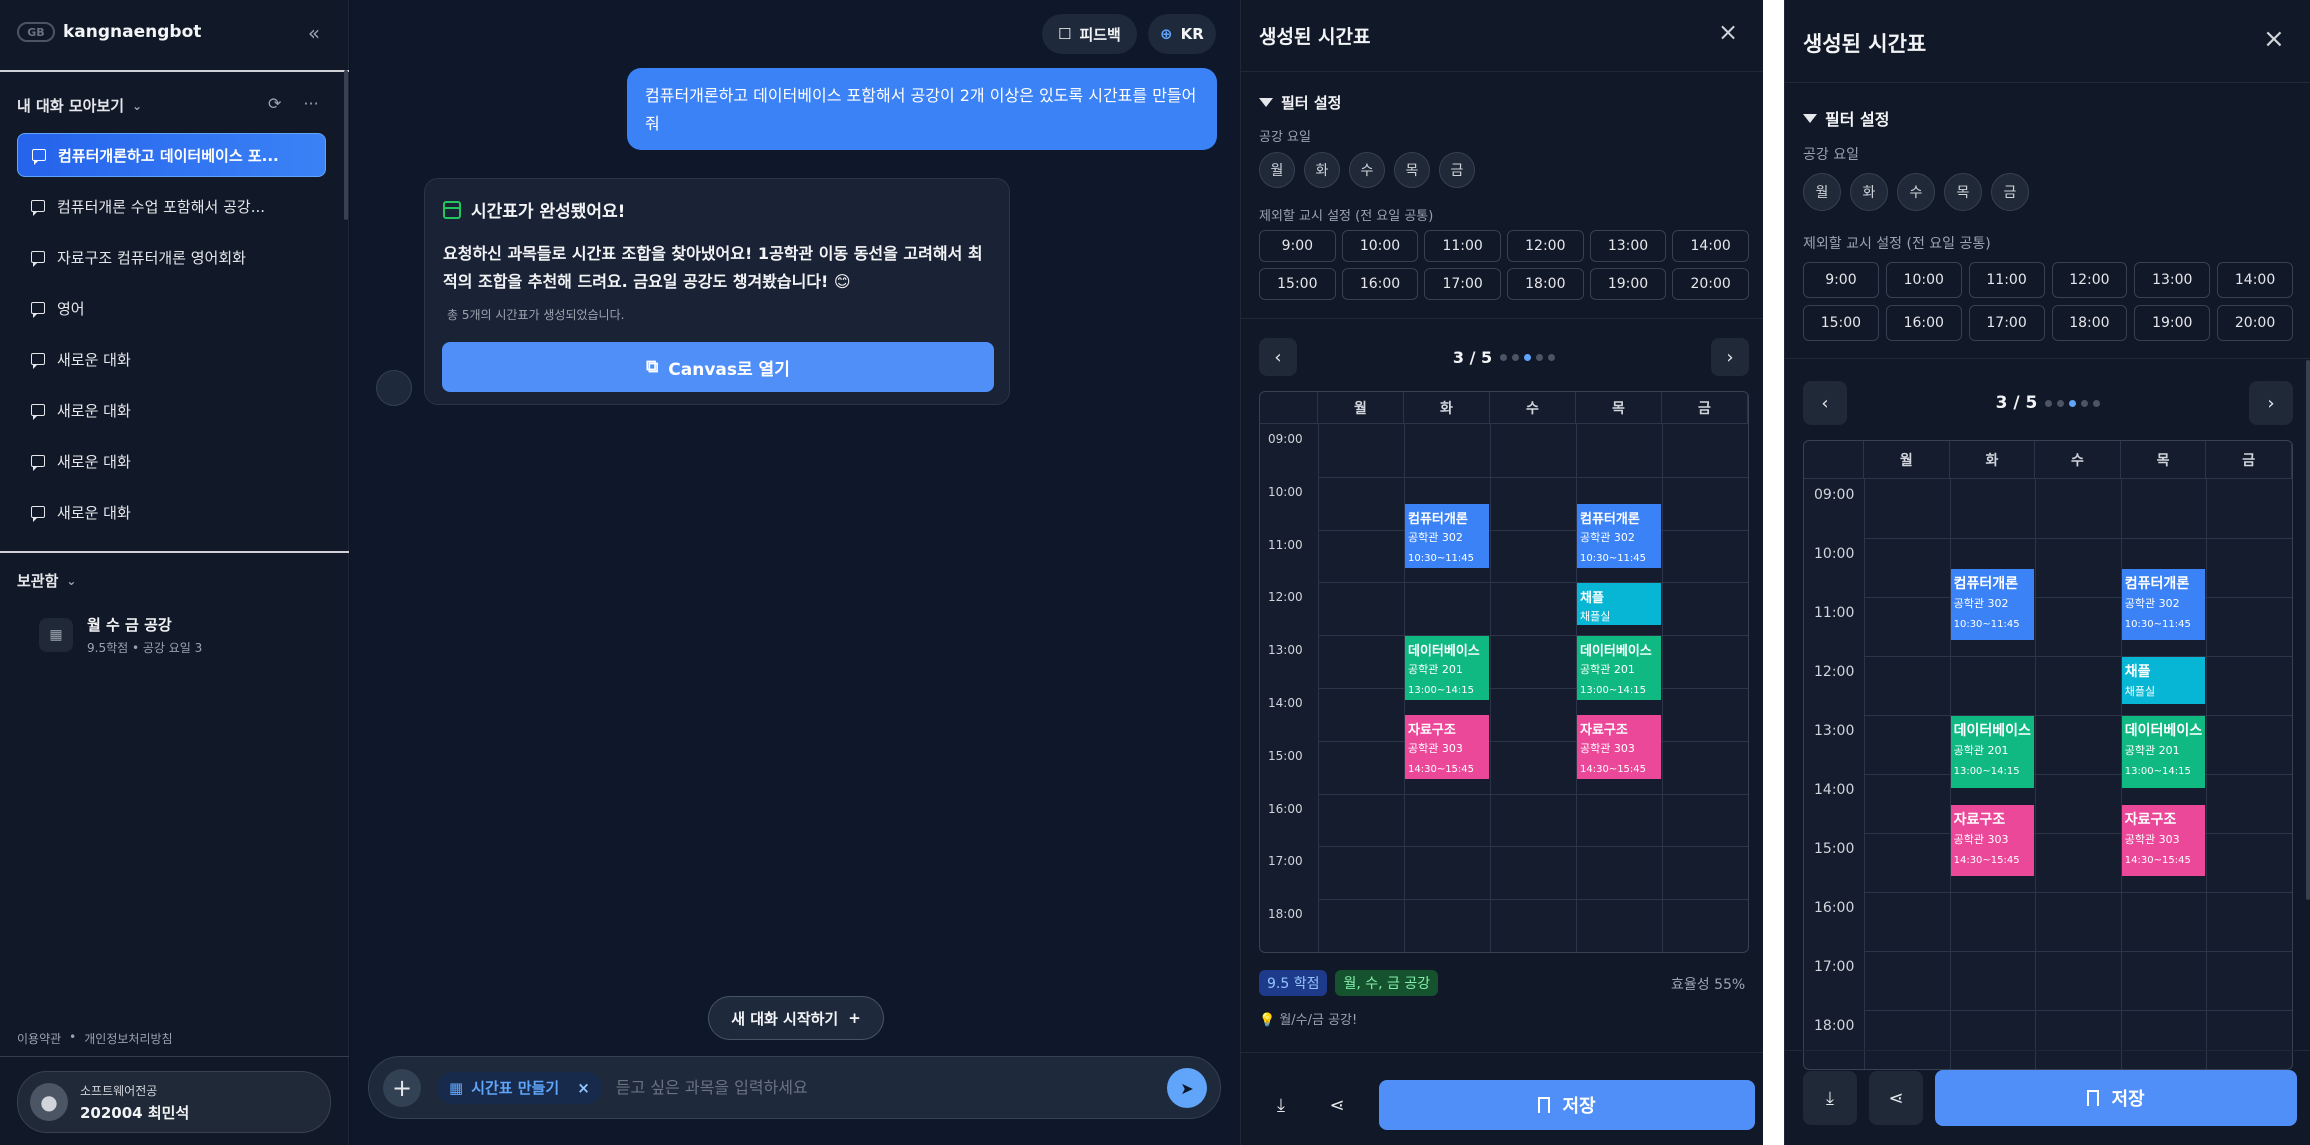  What do you see at coordinates (880, 1087) in the screenshot?
I see `message-input` at bounding box center [880, 1087].